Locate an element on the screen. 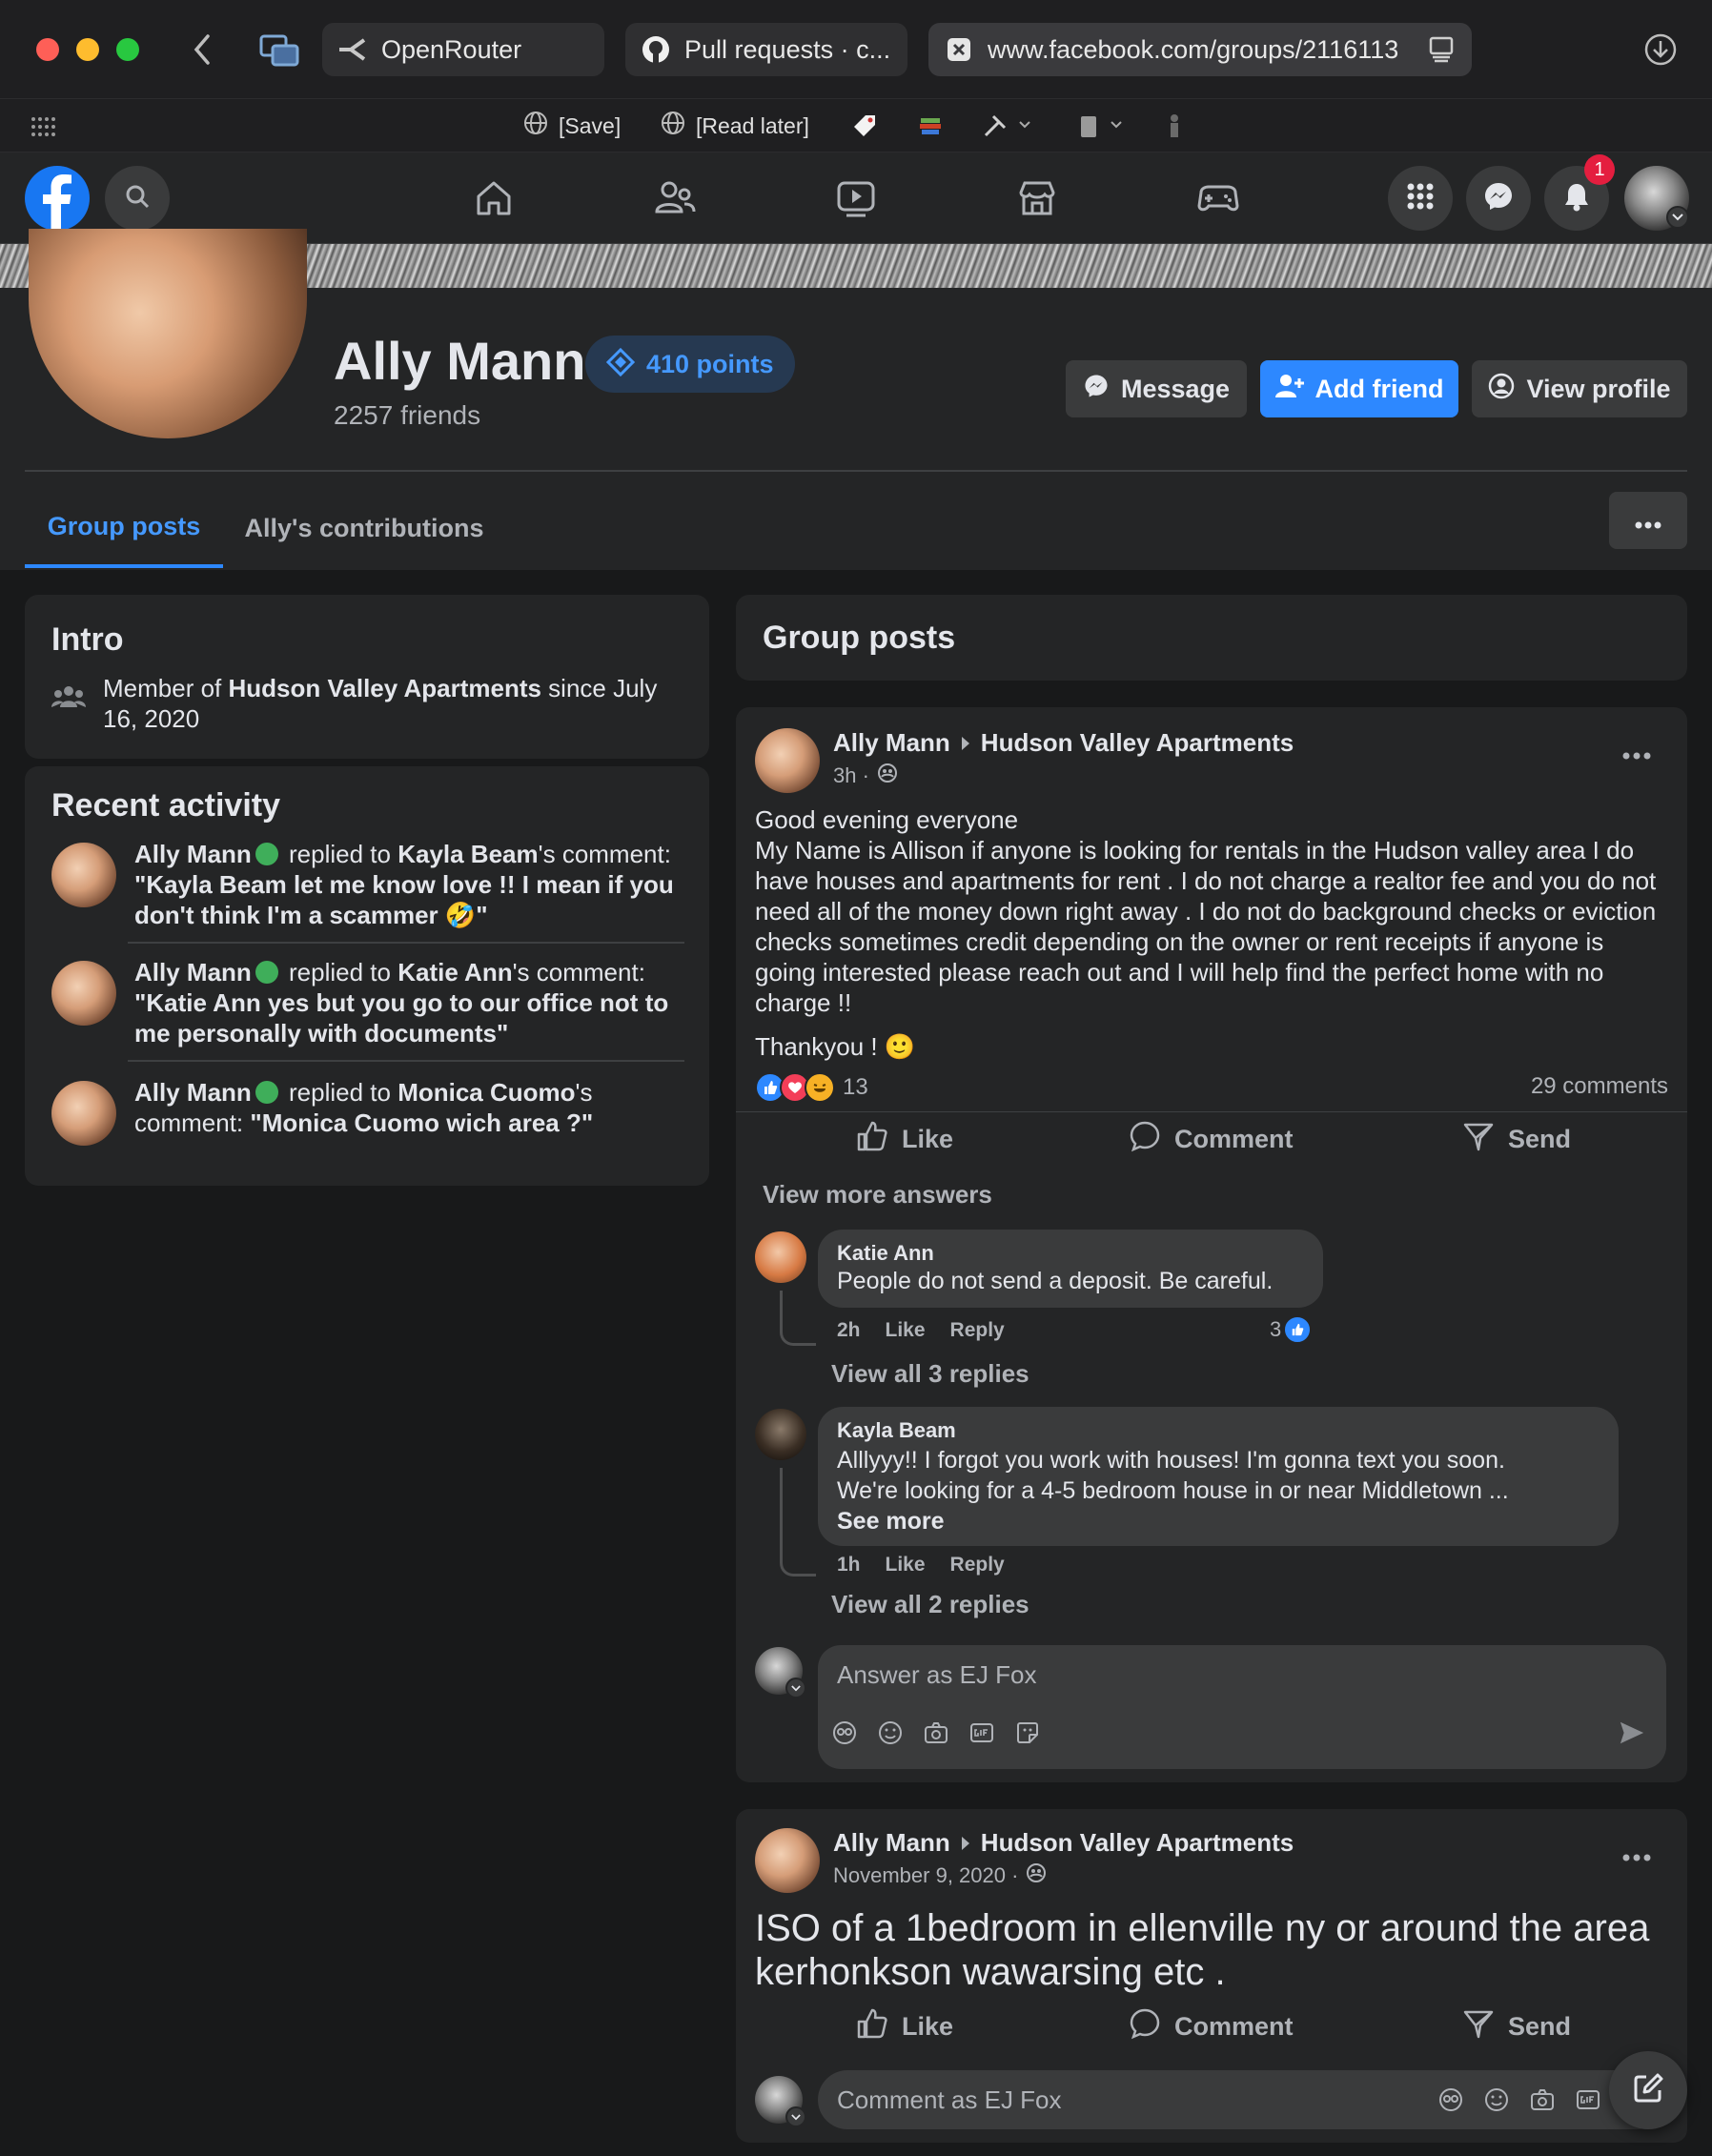  answer-input: Answer as EJ Fox is located at coordinates (1242, 1707).